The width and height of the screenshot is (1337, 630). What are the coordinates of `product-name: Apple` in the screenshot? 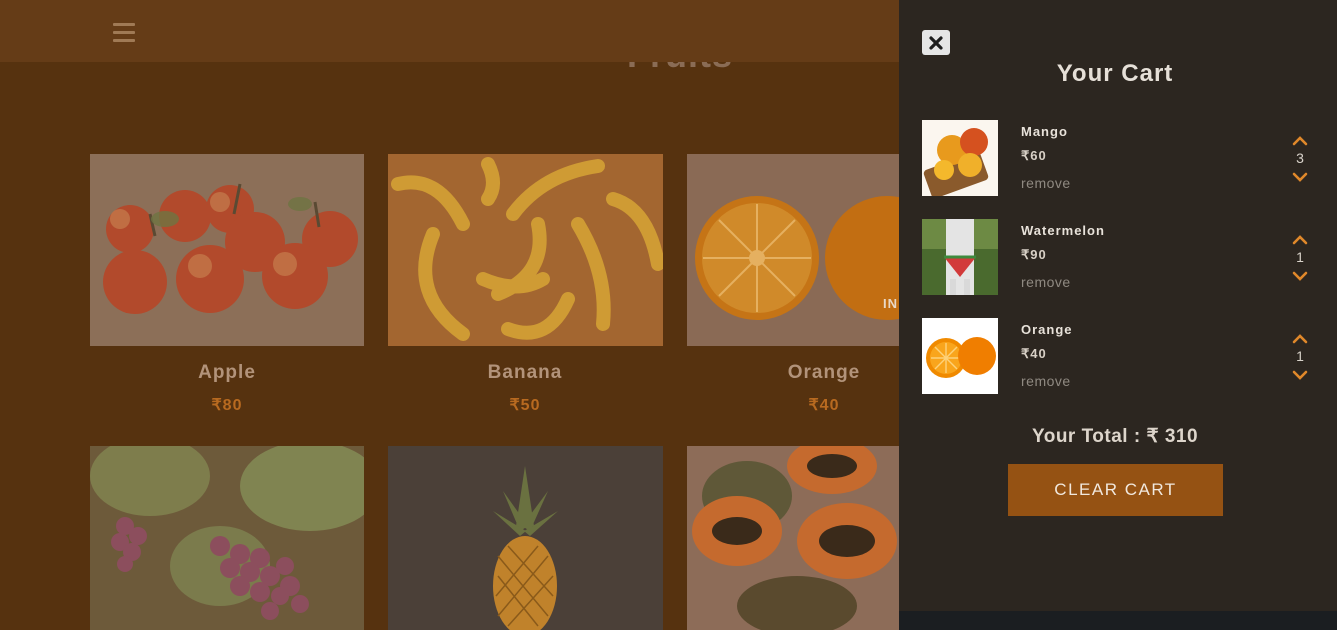 It's located at (227, 372).